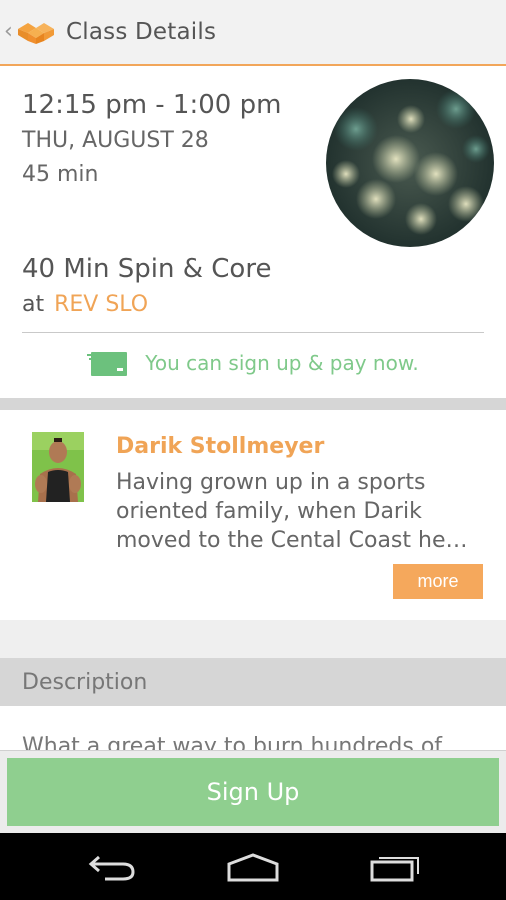 The image size is (506, 900). I want to click on chevron-left-icon: ‹, so click(10, 32).